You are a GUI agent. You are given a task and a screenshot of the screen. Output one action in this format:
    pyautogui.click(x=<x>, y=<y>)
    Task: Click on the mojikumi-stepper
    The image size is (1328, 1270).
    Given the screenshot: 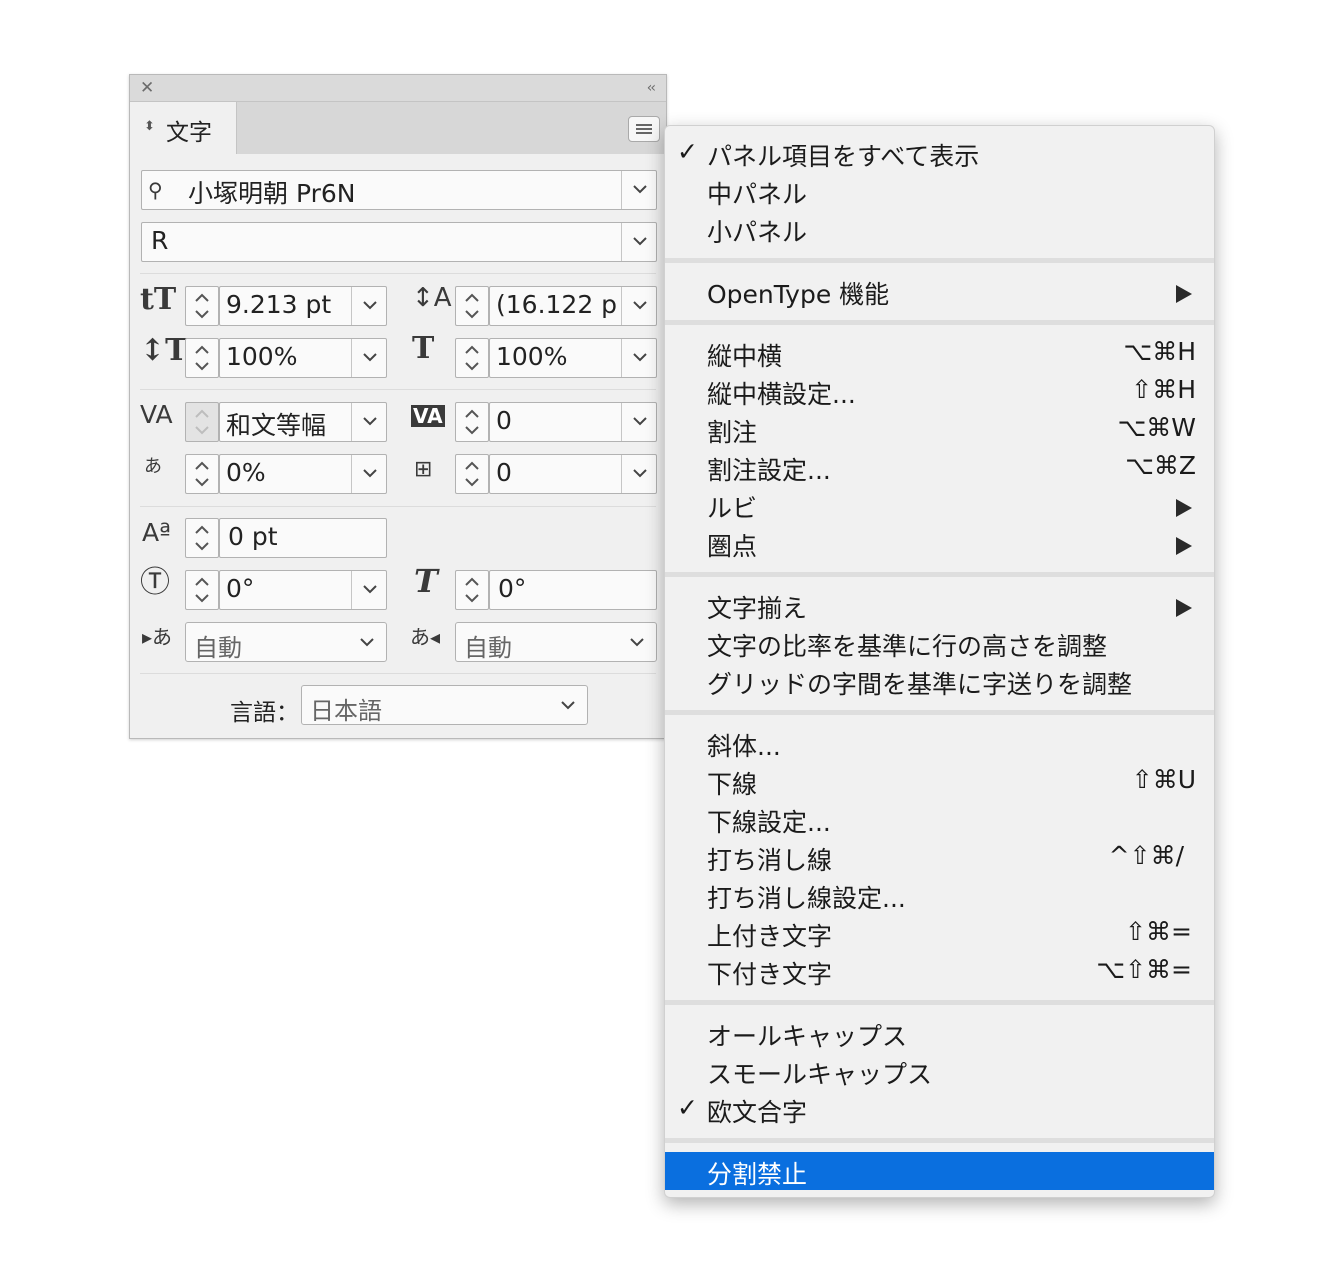 What is the action you would take?
    pyautogui.click(x=472, y=474)
    